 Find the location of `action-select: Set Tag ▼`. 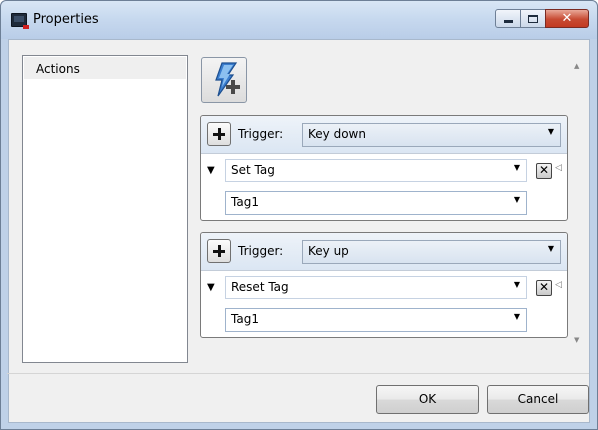

action-select: Set Tag ▼ is located at coordinates (376, 170).